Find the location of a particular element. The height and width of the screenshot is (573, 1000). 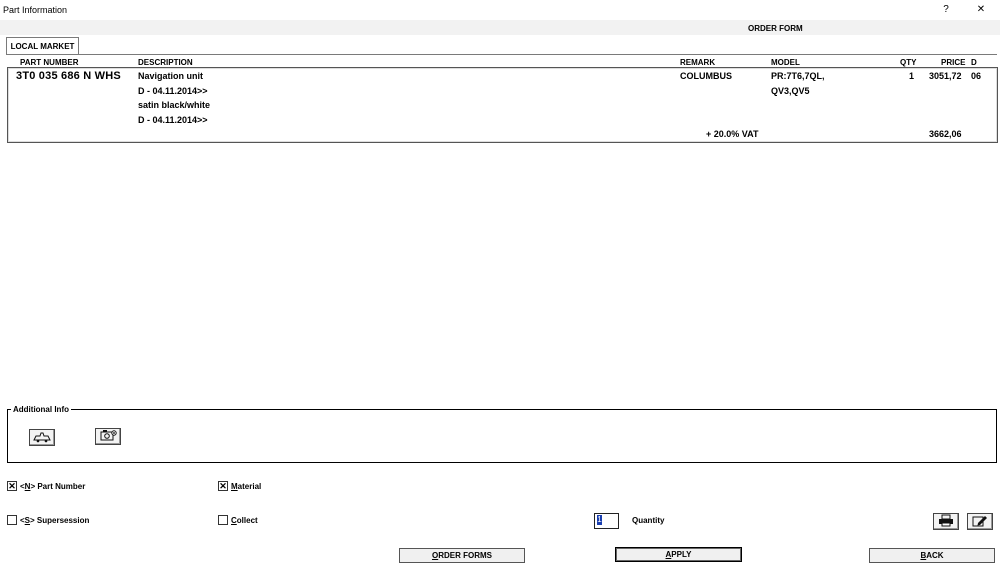

part-number-checkbox: ✕ is located at coordinates (12, 486).